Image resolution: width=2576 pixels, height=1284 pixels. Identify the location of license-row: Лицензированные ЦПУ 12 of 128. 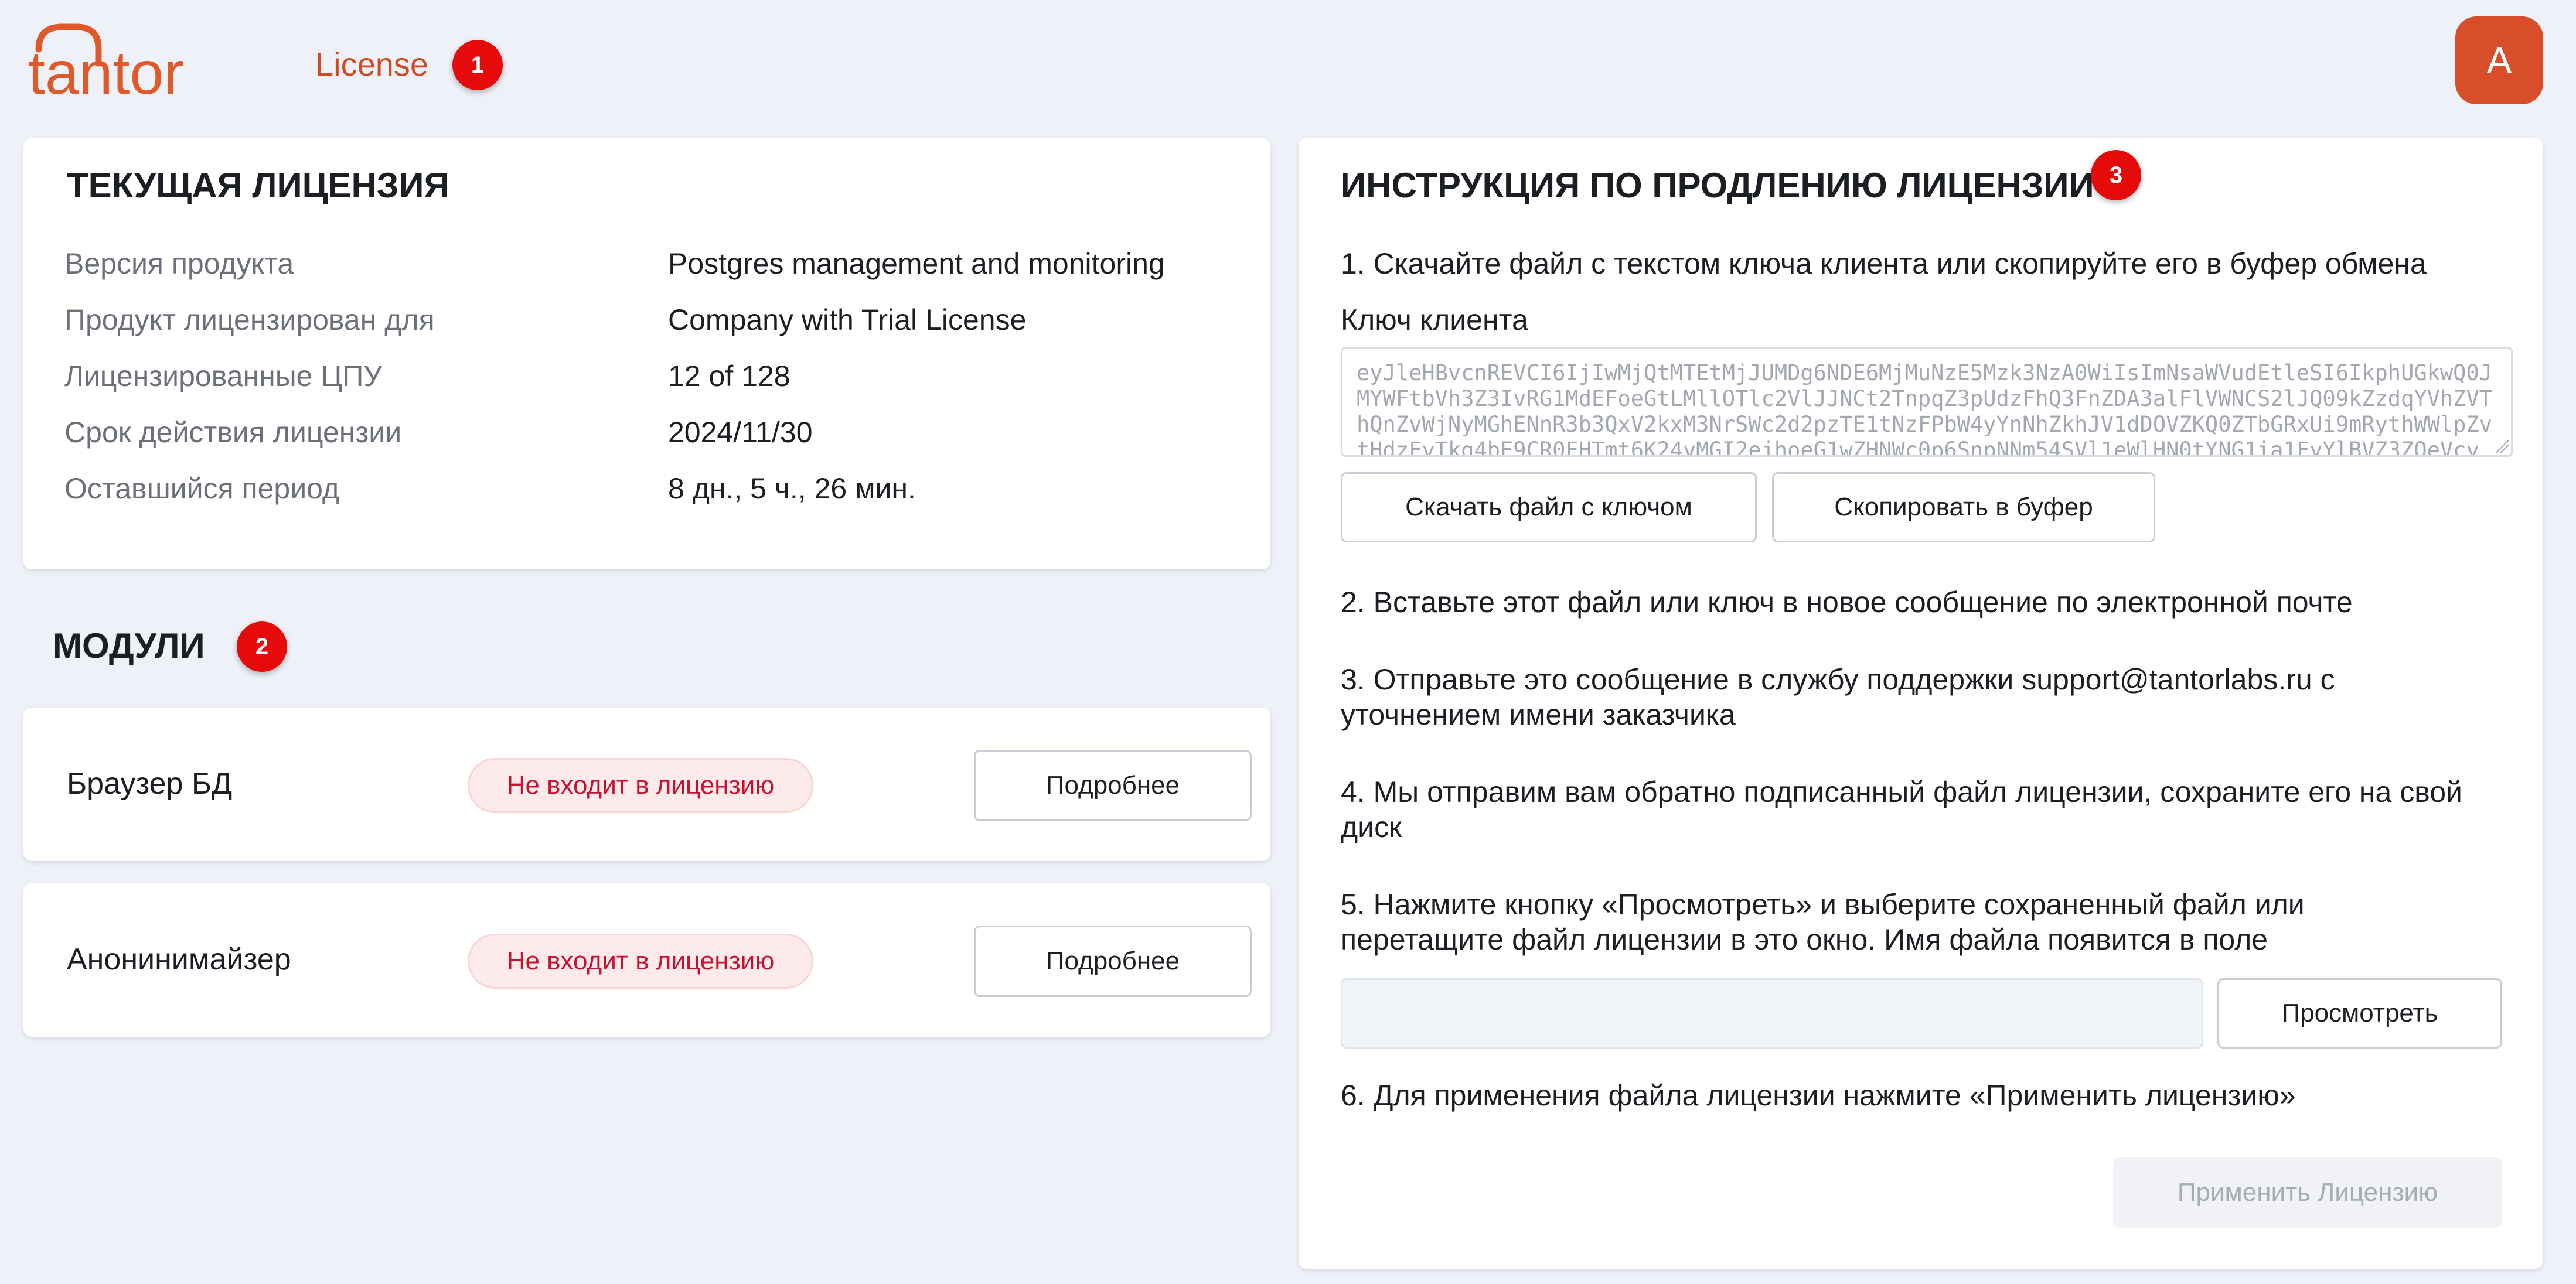
(646, 376).